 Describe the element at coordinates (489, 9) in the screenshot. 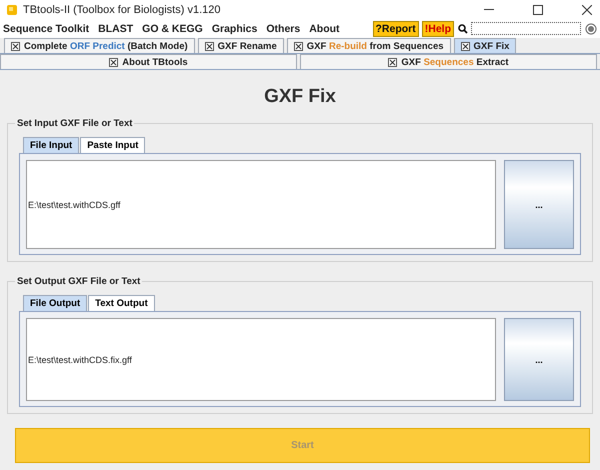

I see `minimize-icon` at that location.